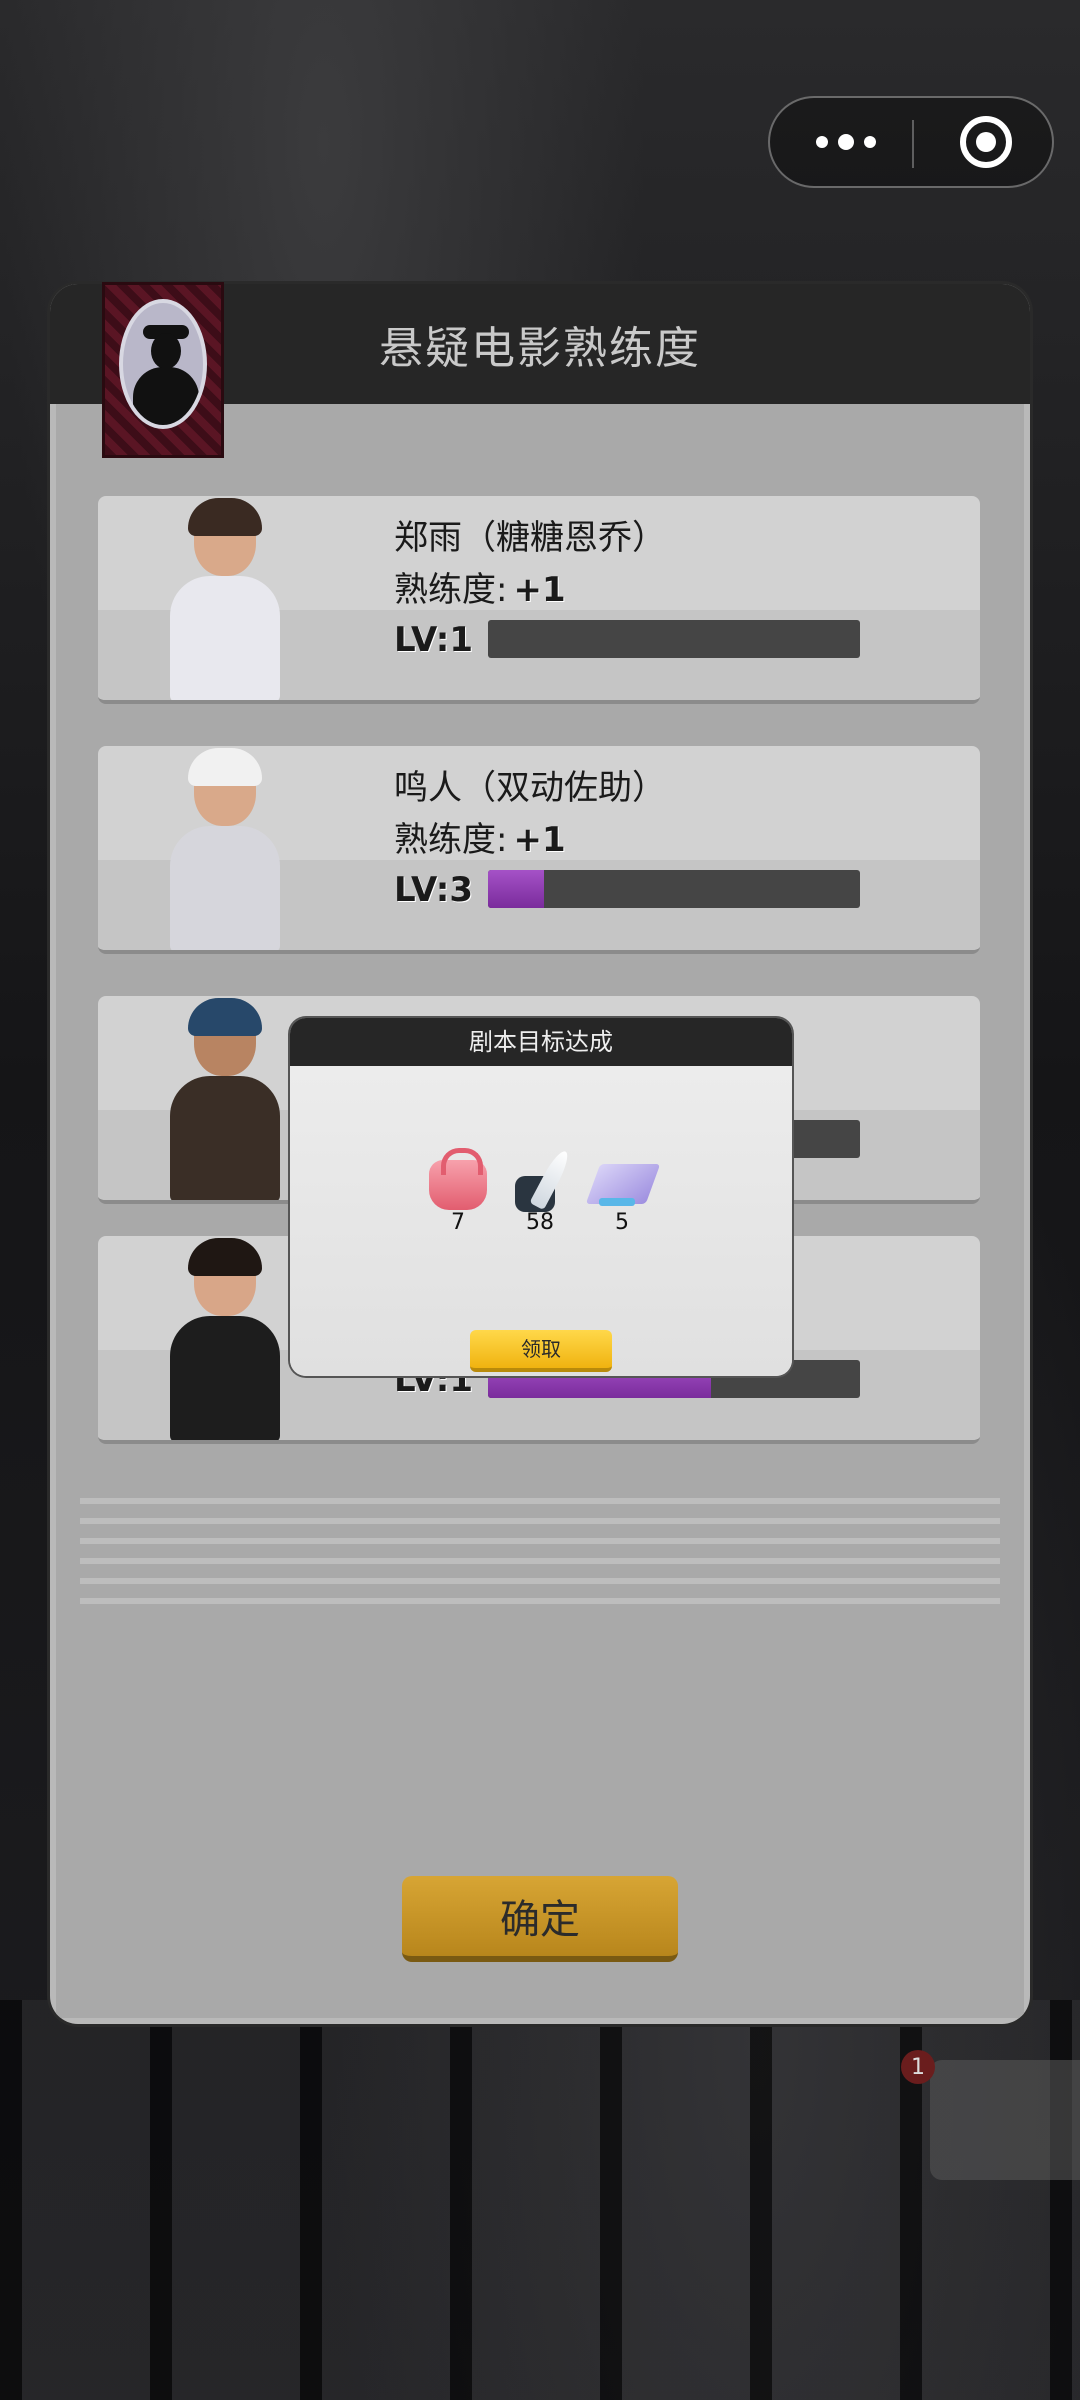  I want to click on capsule-divider, so click(913, 144).